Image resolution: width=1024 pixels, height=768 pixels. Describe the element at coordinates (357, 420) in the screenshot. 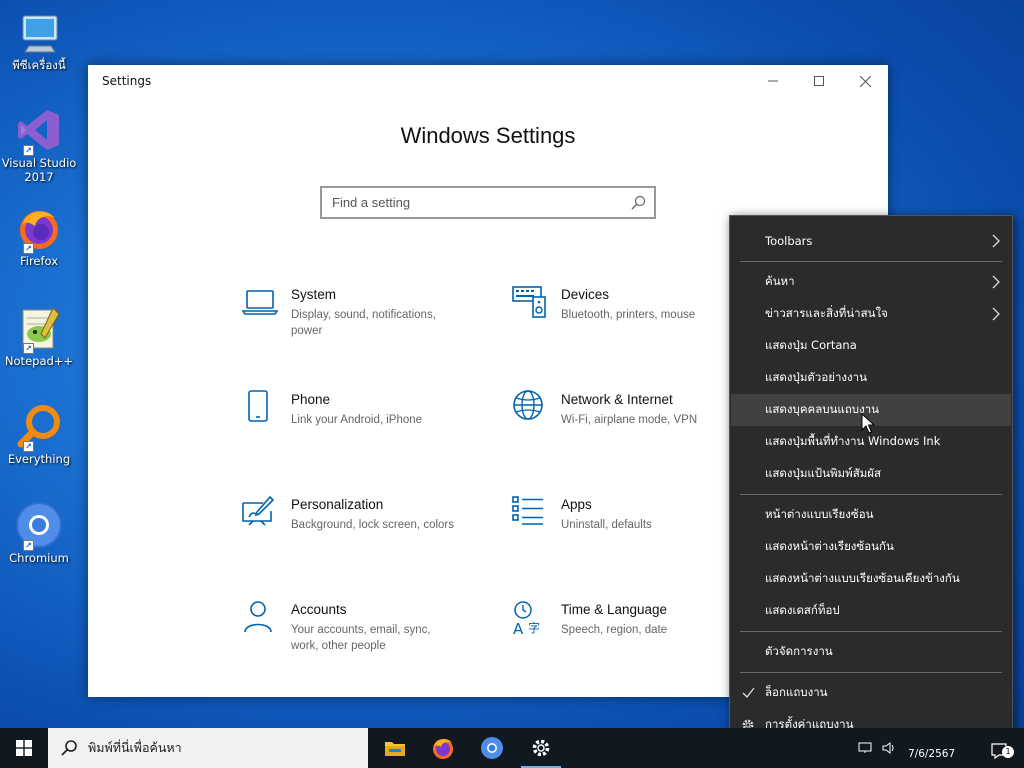

I see `category-desc: Link your Android, iPhone` at that location.